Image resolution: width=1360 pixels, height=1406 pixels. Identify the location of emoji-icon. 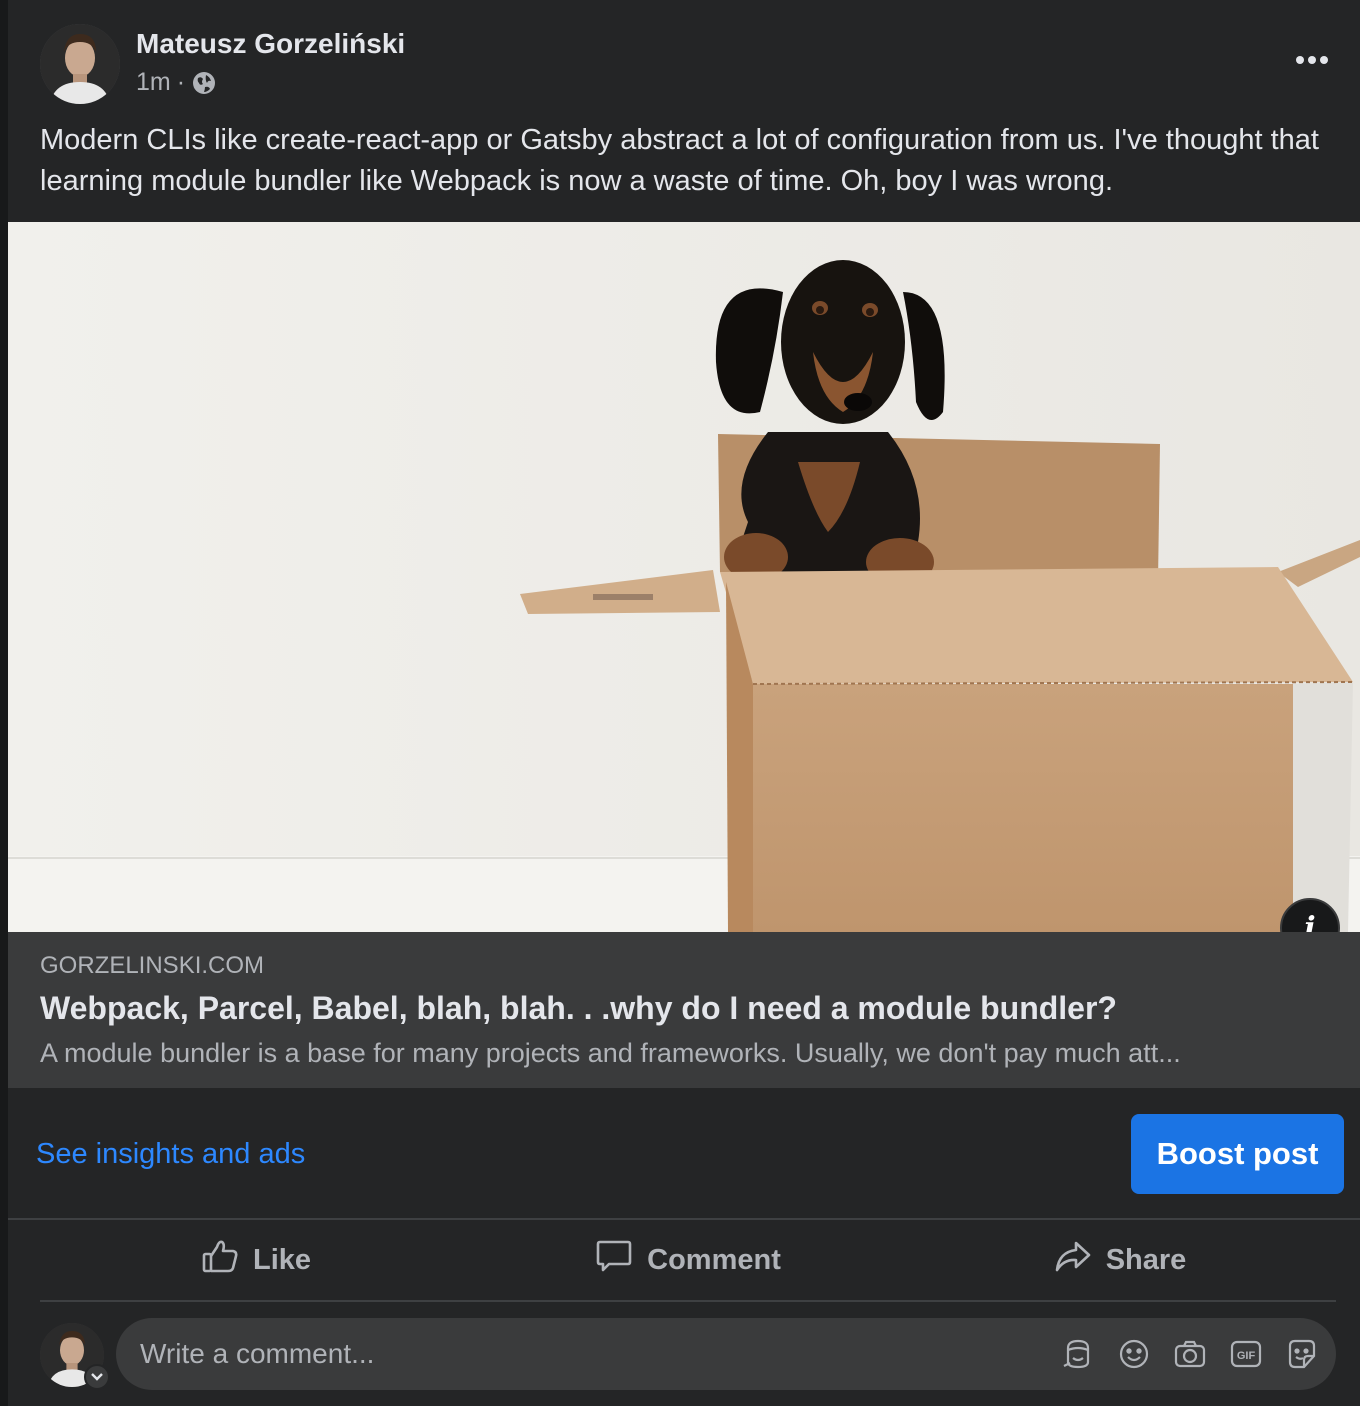
(1134, 1354).